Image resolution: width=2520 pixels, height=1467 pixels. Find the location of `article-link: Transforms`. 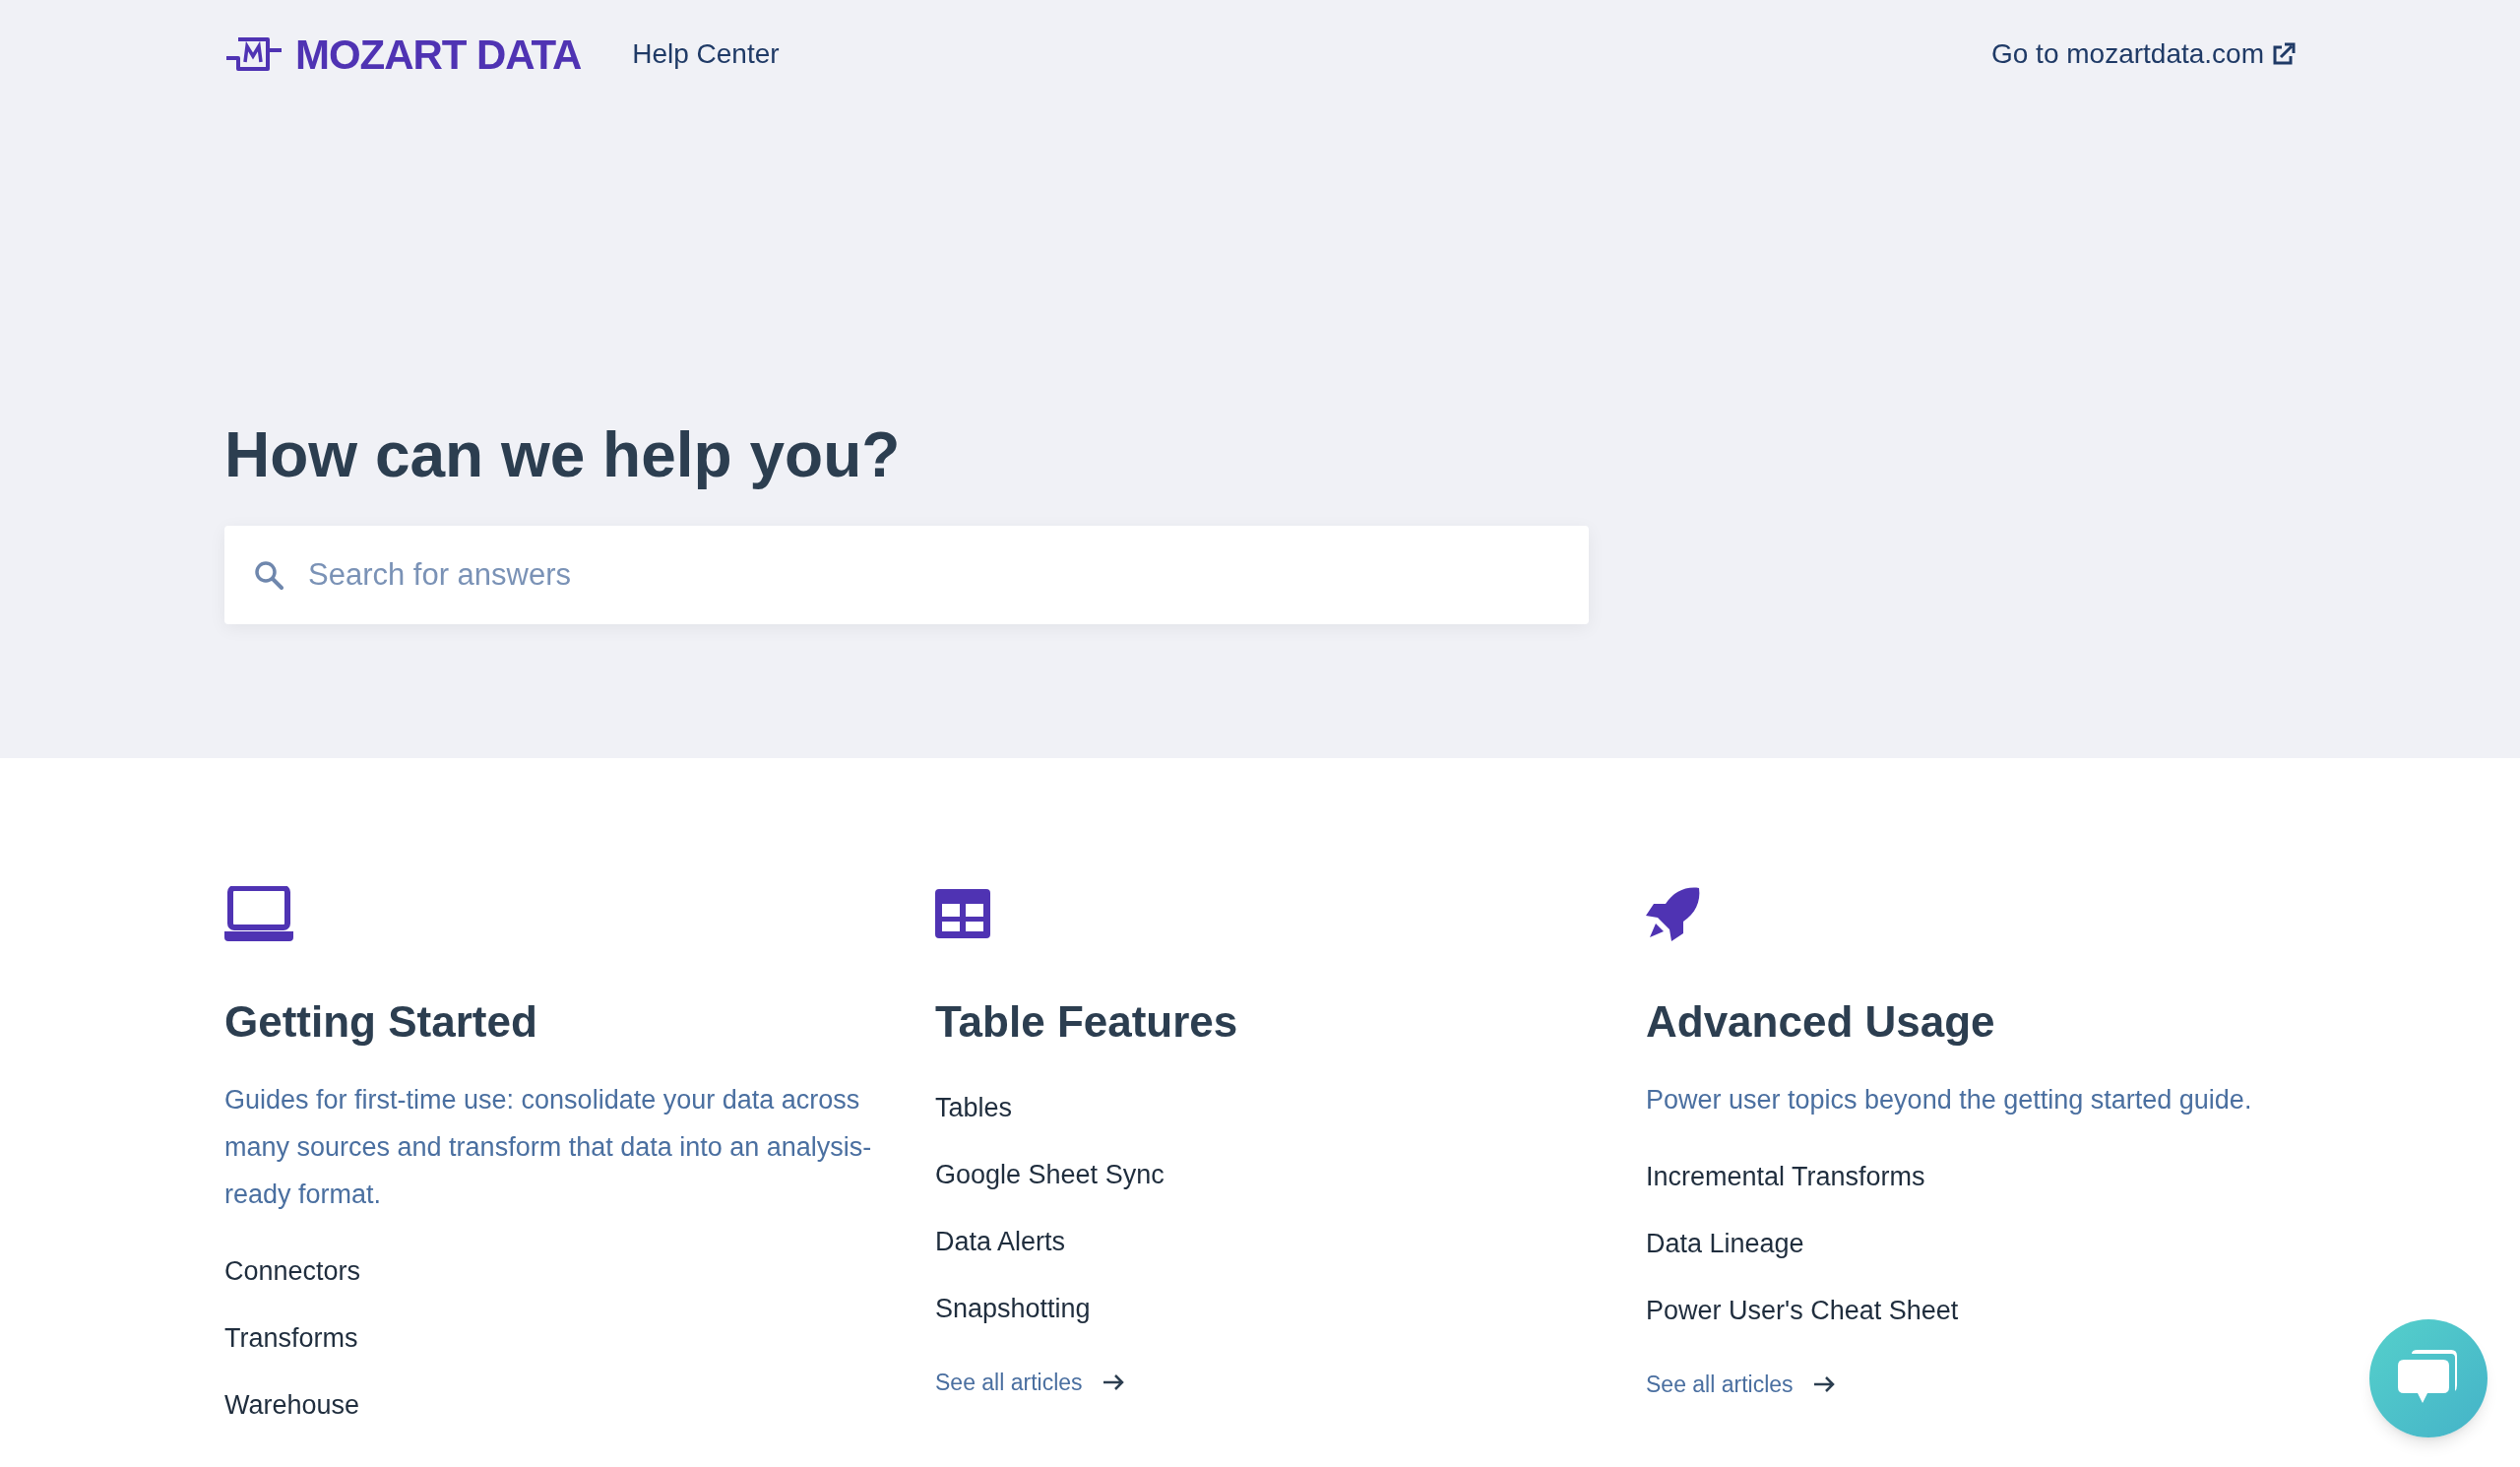

article-link: Transforms is located at coordinates (292, 1338).